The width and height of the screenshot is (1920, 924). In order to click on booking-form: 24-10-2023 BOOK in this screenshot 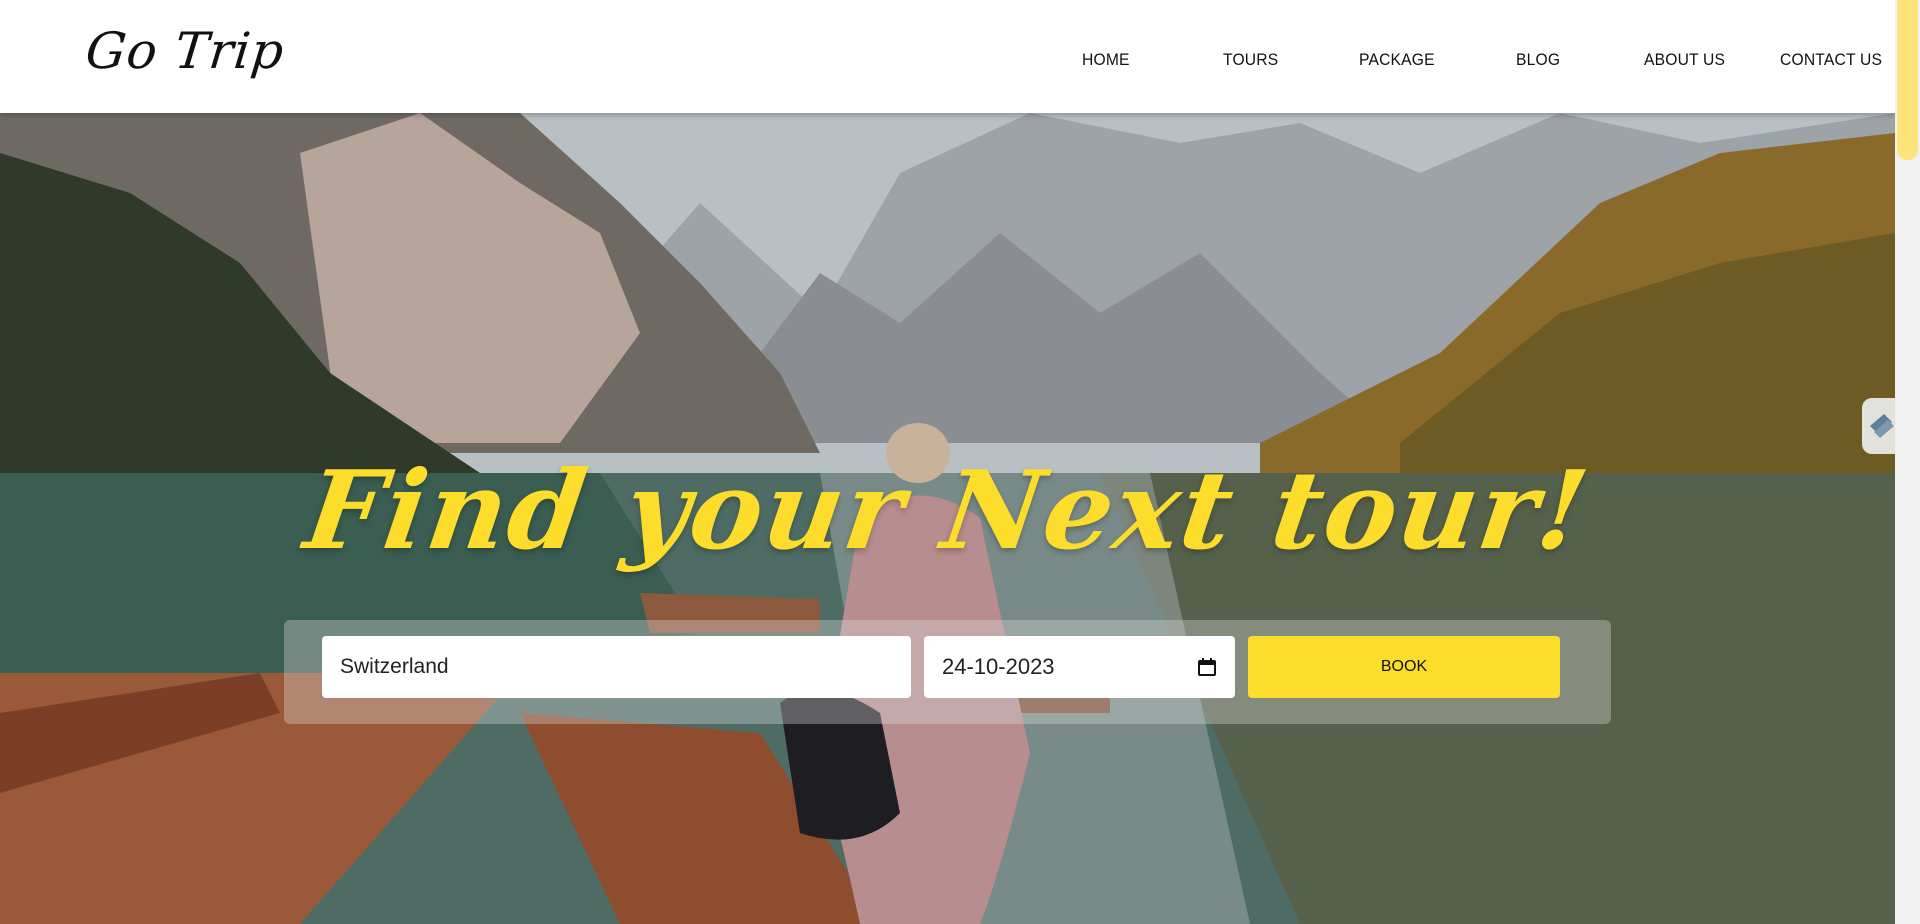, I will do `click(947, 672)`.